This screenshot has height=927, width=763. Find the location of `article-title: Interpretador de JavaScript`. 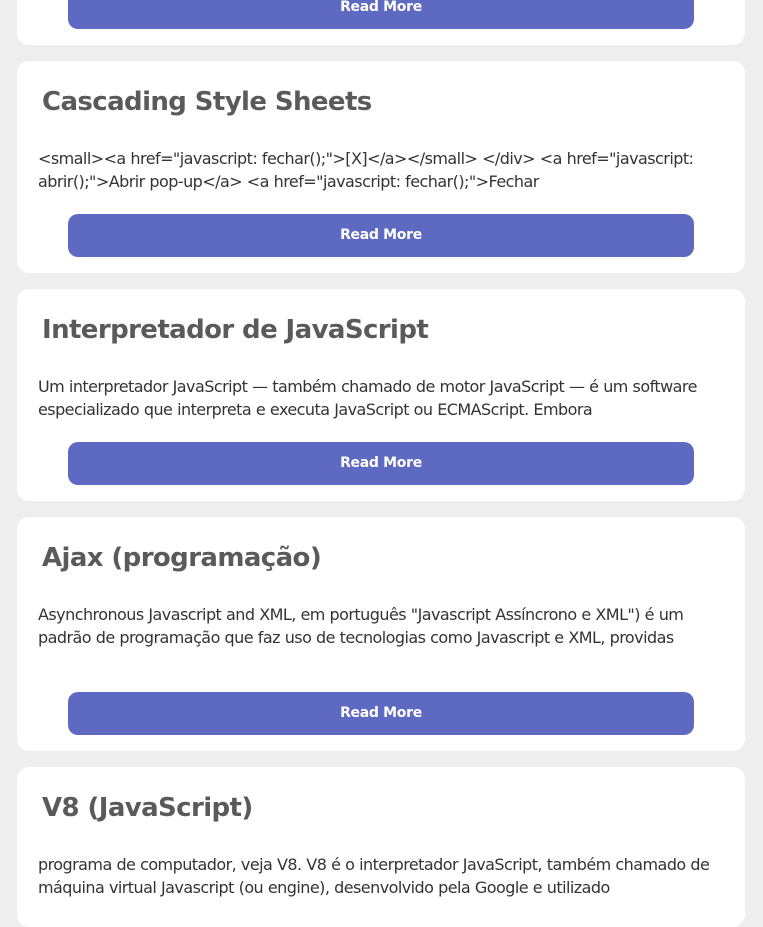

article-title: Interpretador de JavaScript is located at coordinates (235, 330).